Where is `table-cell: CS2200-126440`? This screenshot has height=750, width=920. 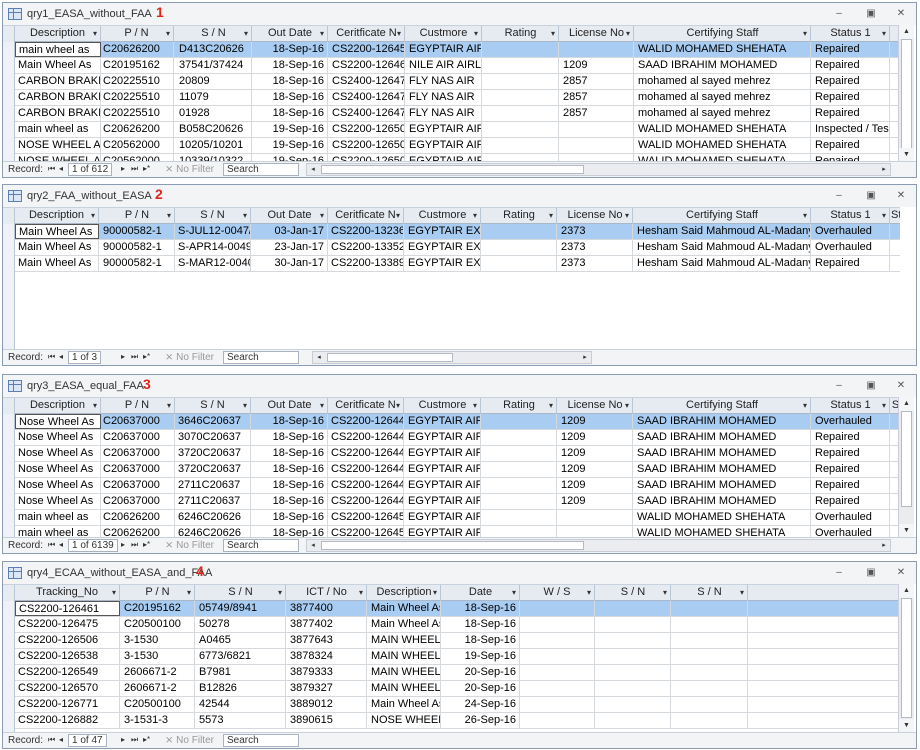
table-cell: CS2200-126440 is located at coordinates (366, 421).